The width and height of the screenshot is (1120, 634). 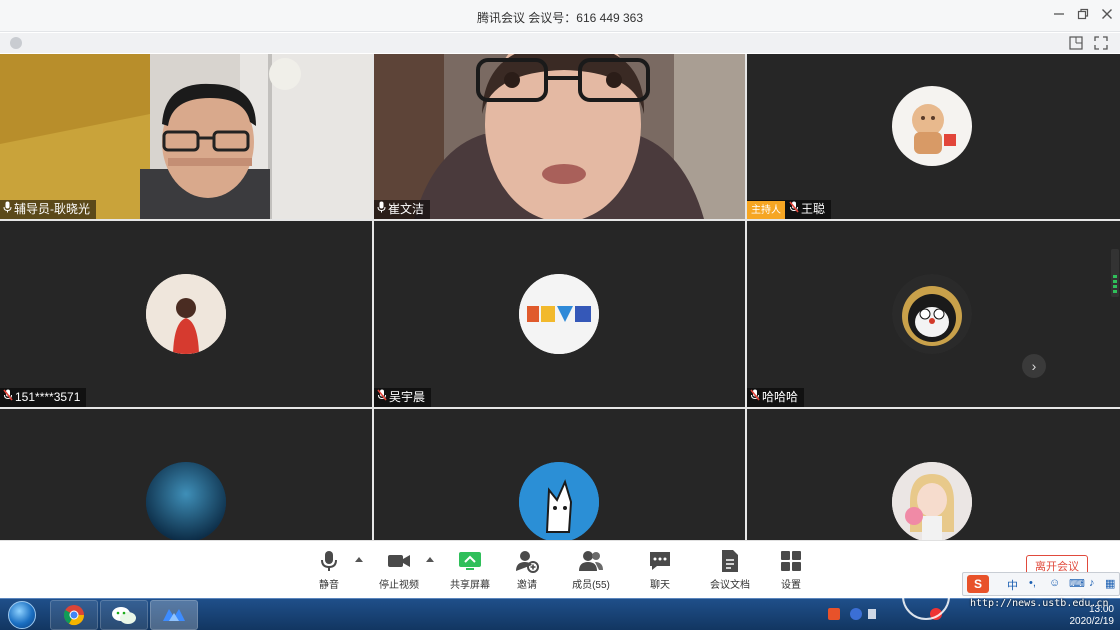 What do you see at coordinates (359, 559) in the screenshot?
I see `mute-options-caret-icon` at bounding box center [359, 559].